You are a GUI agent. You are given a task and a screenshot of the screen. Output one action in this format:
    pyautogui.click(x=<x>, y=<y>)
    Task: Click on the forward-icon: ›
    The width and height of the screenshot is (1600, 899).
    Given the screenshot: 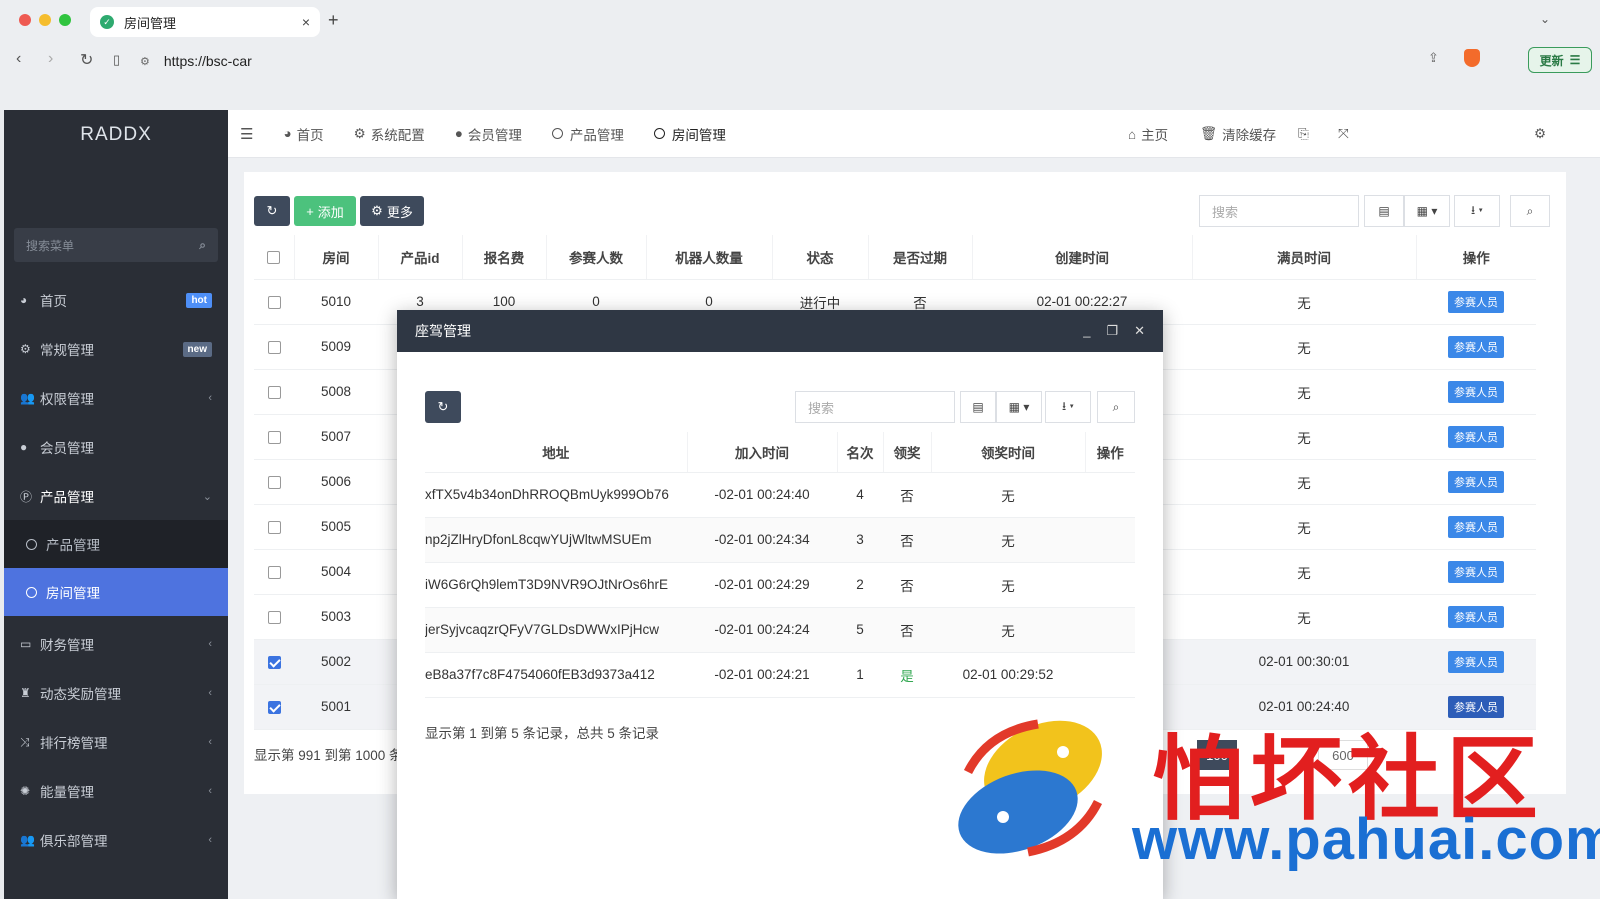 What is the action you would take?
    pyautogui.click(x=50, y=59)
    